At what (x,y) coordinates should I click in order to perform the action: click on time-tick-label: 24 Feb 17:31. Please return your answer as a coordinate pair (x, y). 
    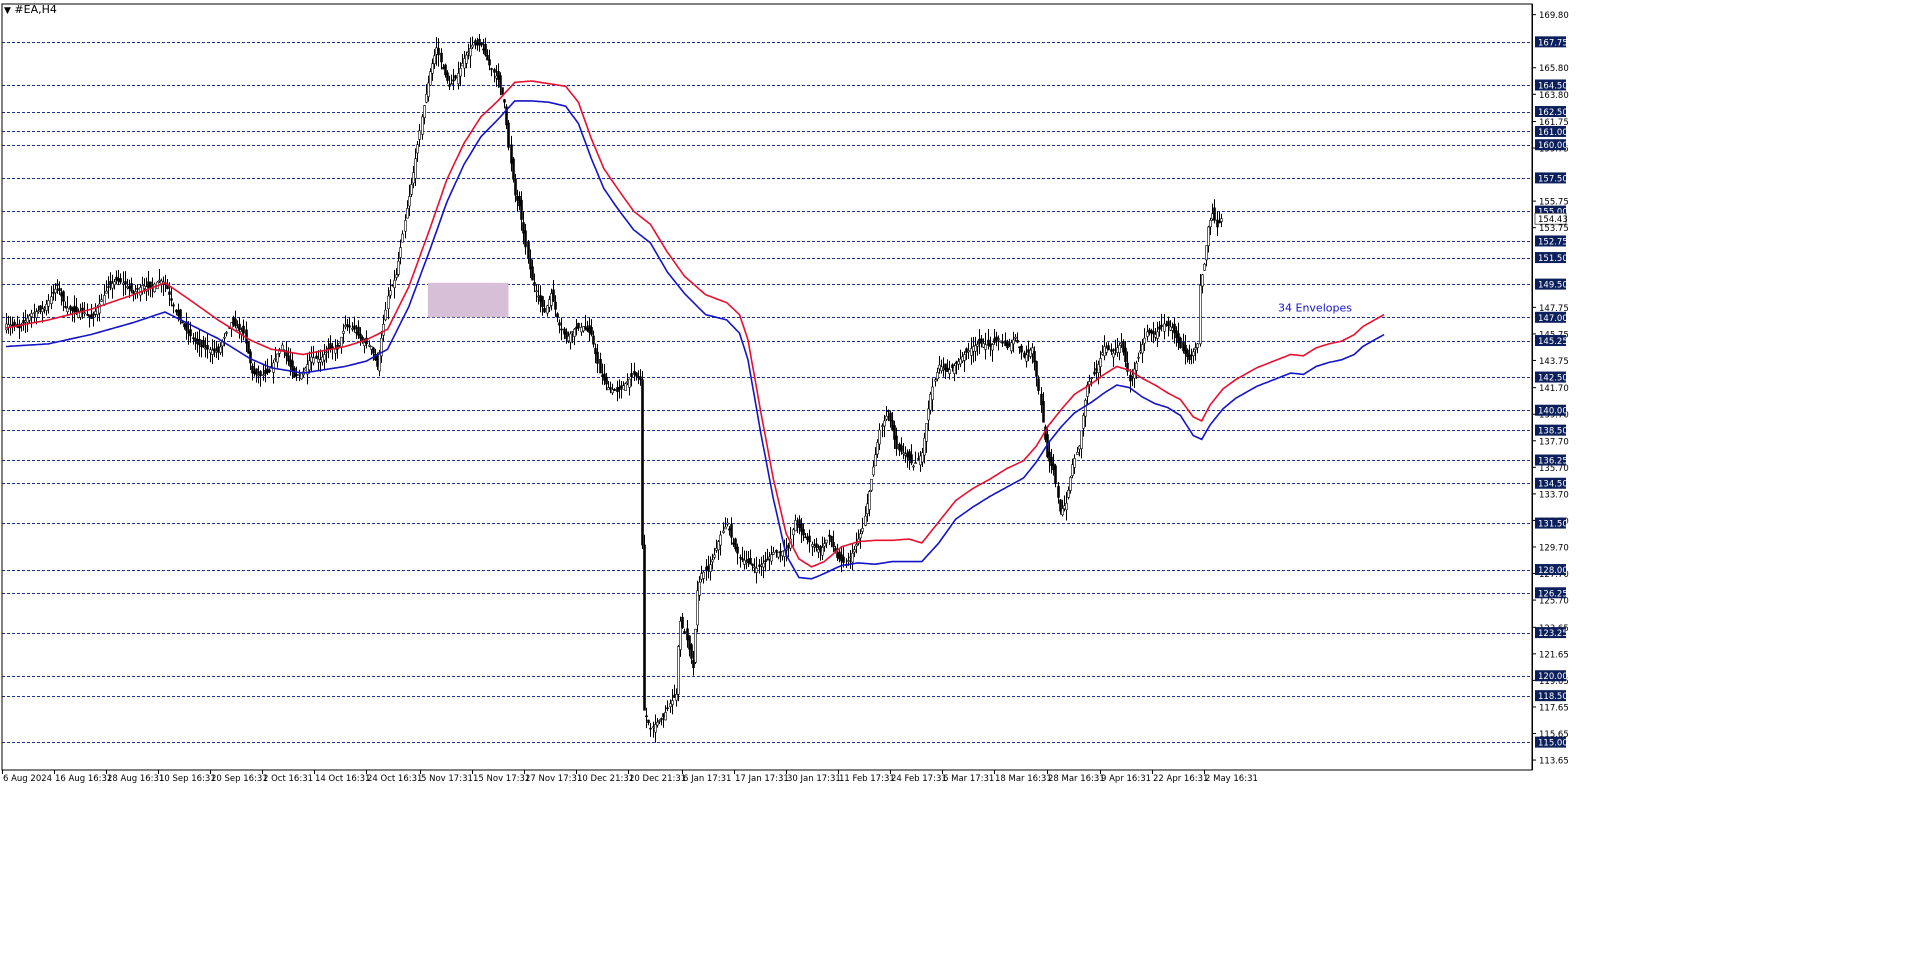
    Looking at the image, I should click on (919, 779).